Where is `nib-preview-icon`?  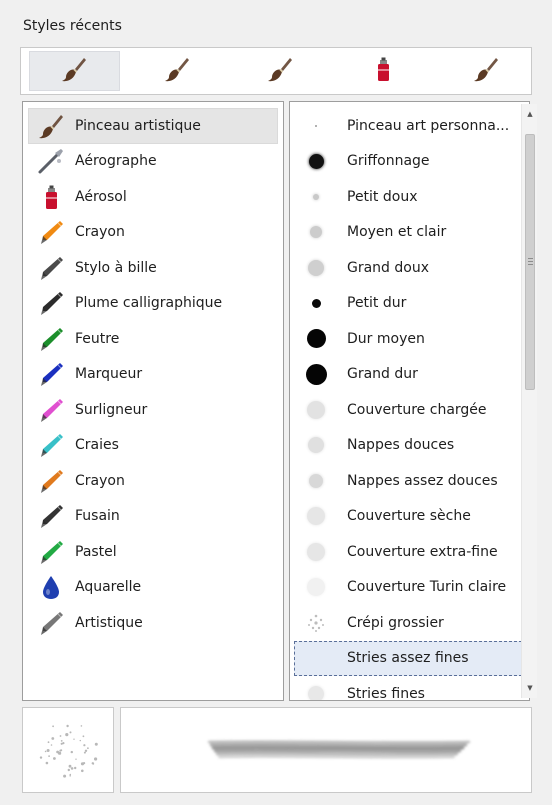
nib-preview-icon is located at coordinates (68, 751).